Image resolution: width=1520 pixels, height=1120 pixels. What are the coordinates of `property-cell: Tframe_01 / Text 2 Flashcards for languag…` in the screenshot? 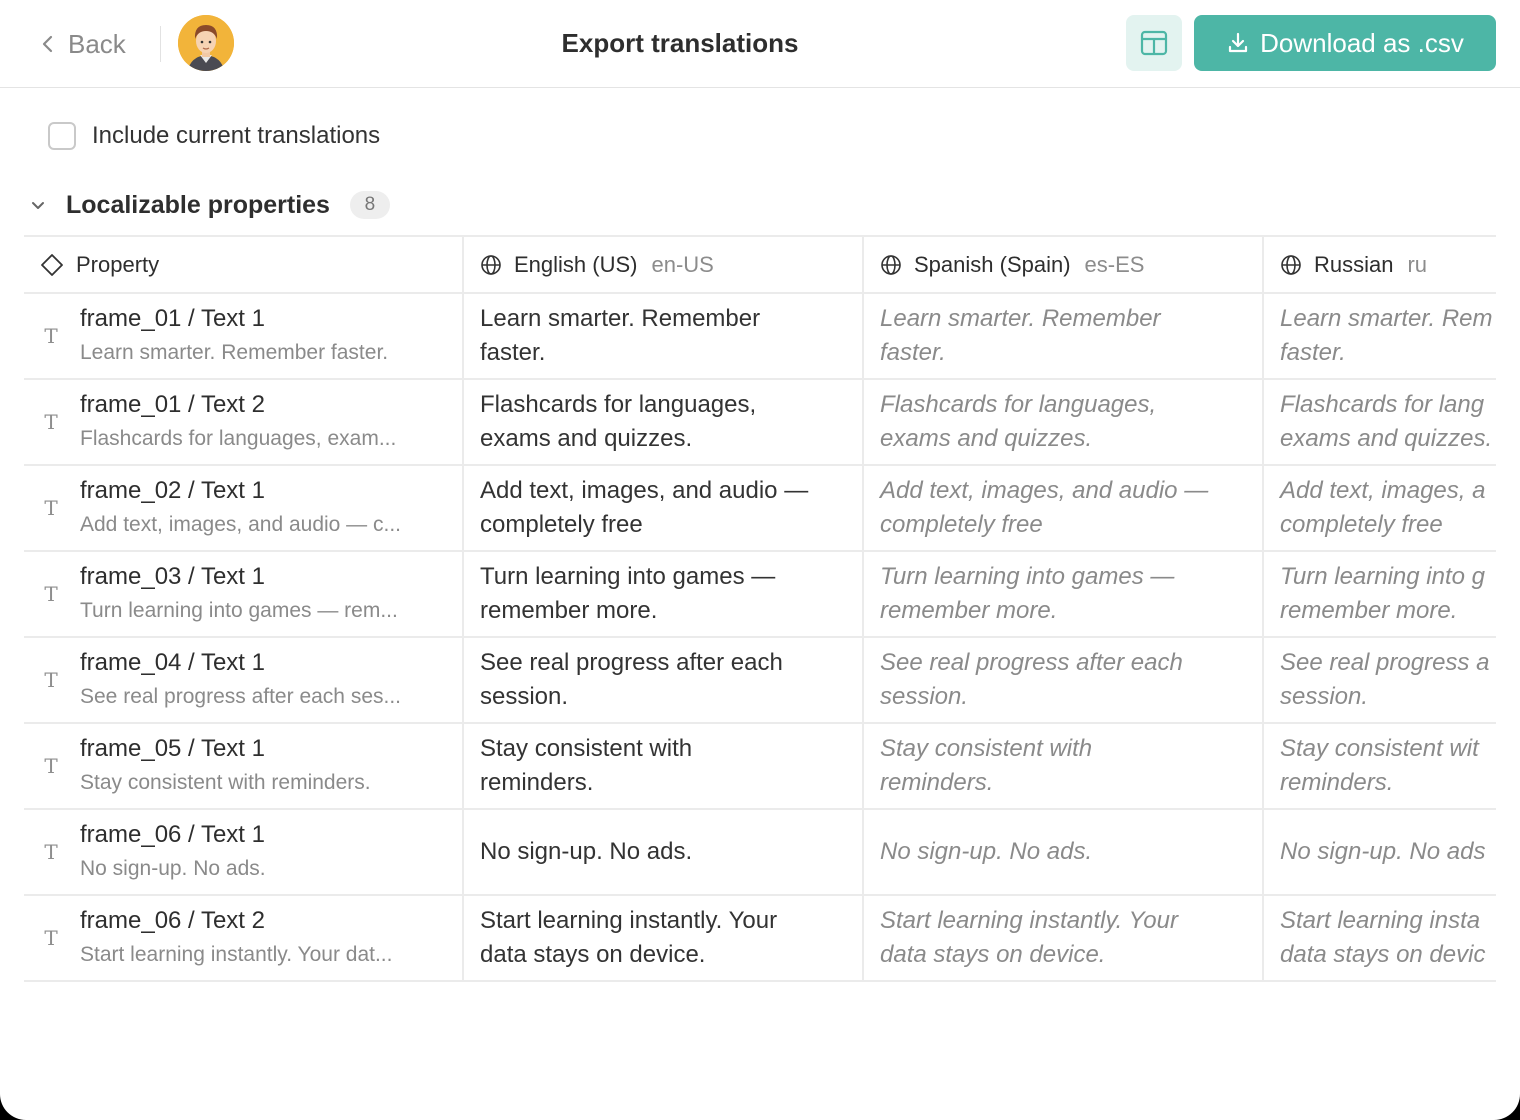 It's located at (244, 422).